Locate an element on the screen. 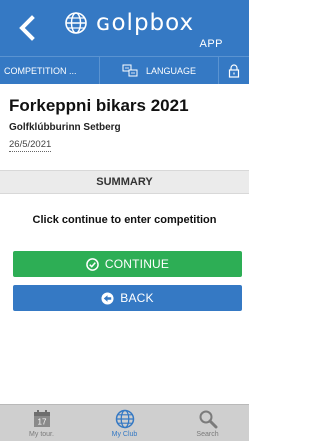 The height and width of the screenshot is (441, 320). club-name: Golfklúbburinn Setberg is located at coordinates (65, 127).